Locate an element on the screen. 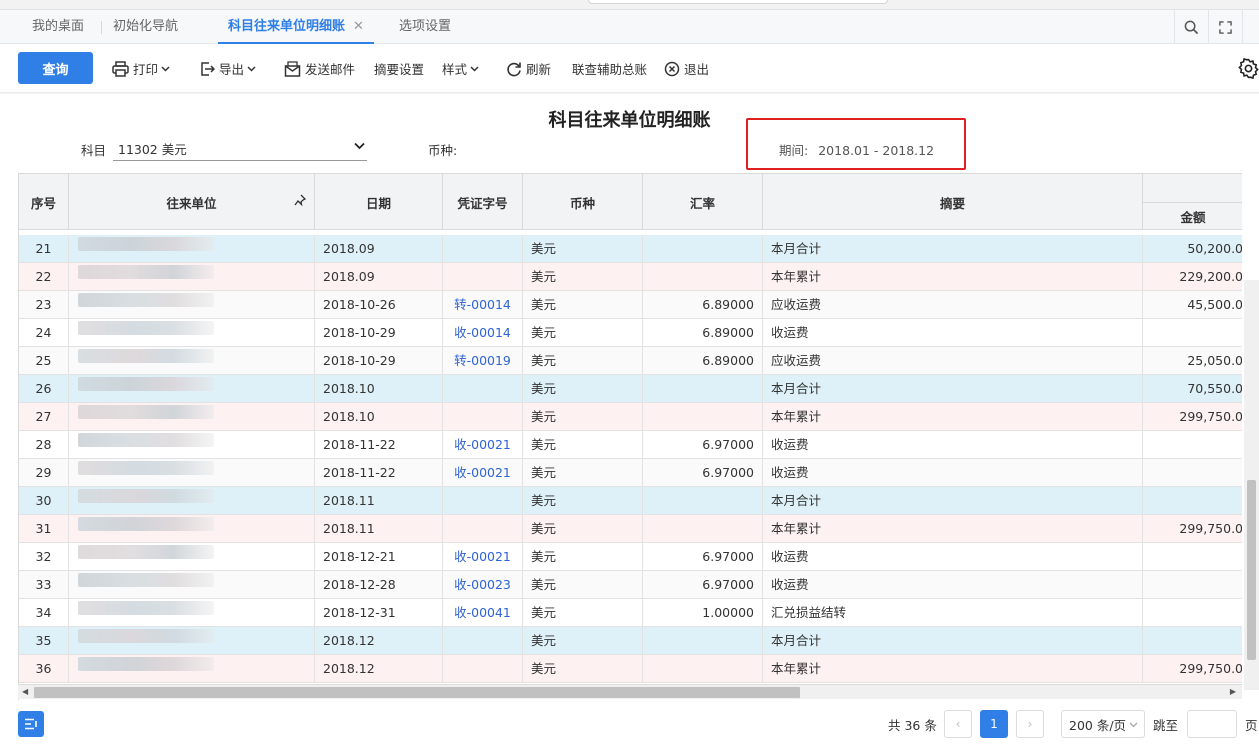 The image size is (1259, 755). cell-seq: 36 is located at coordinates (44, 669).